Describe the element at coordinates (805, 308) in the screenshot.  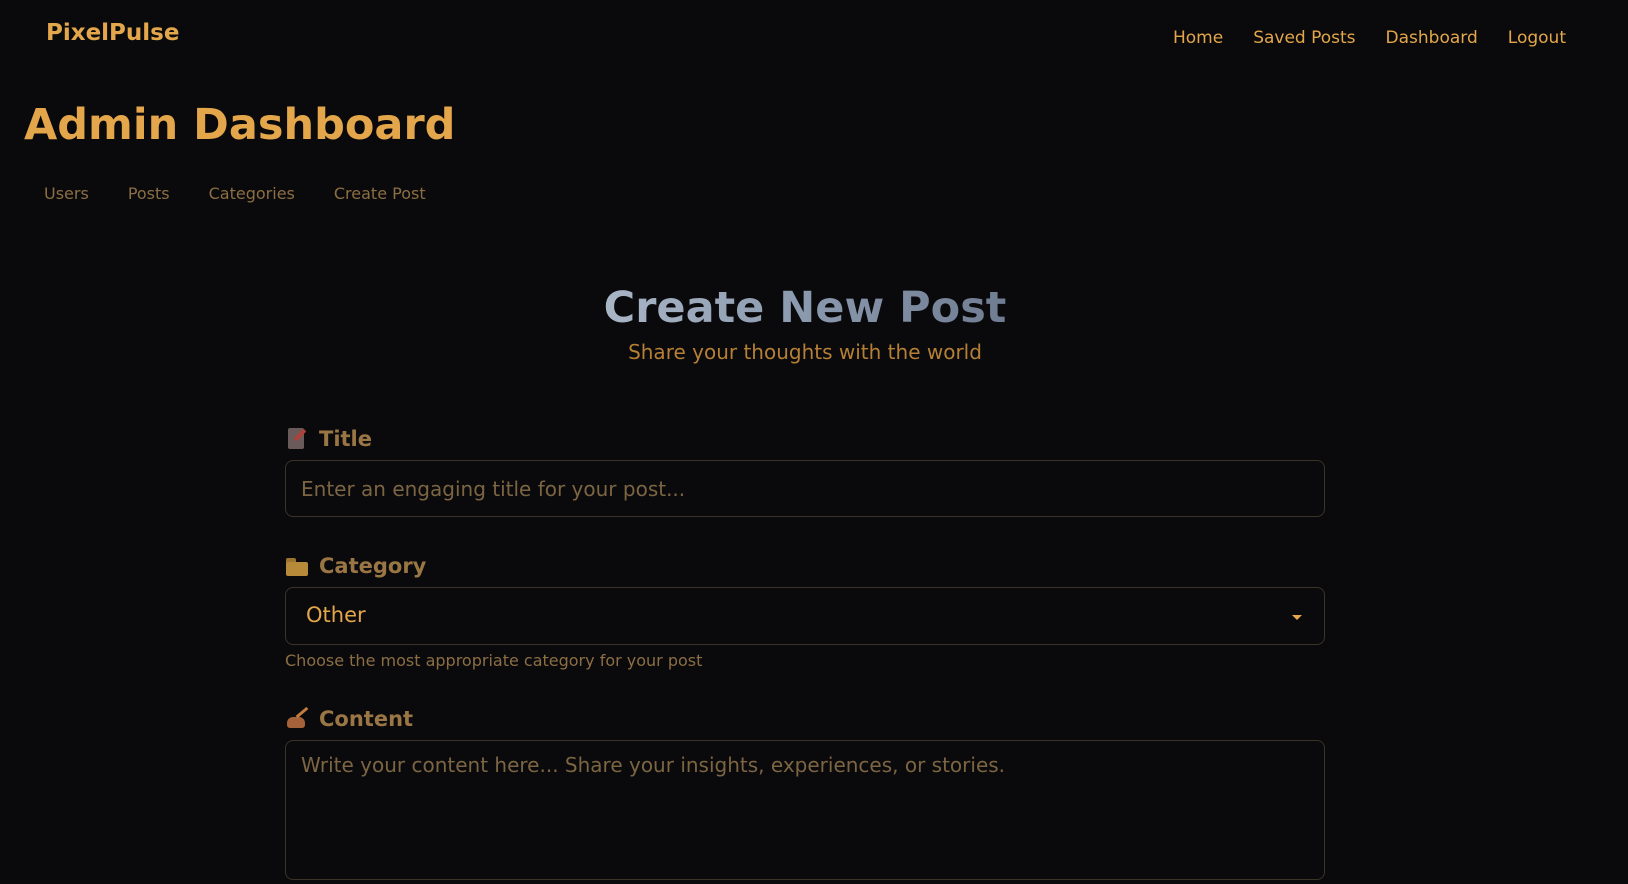
I see `form-title: Create New Post` at that location.